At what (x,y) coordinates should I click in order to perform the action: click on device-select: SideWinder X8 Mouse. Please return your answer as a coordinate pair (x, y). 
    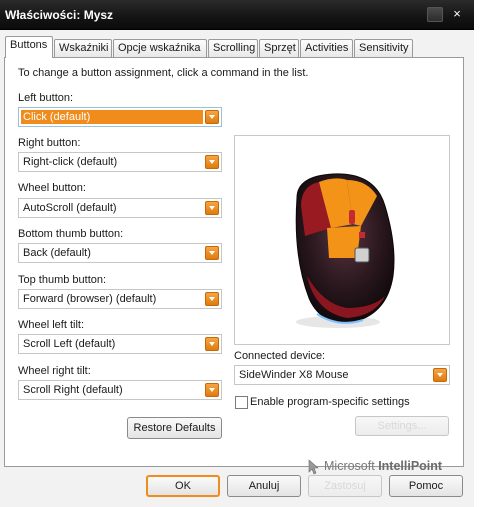
    Looking at the image, I should click on (342, 375).